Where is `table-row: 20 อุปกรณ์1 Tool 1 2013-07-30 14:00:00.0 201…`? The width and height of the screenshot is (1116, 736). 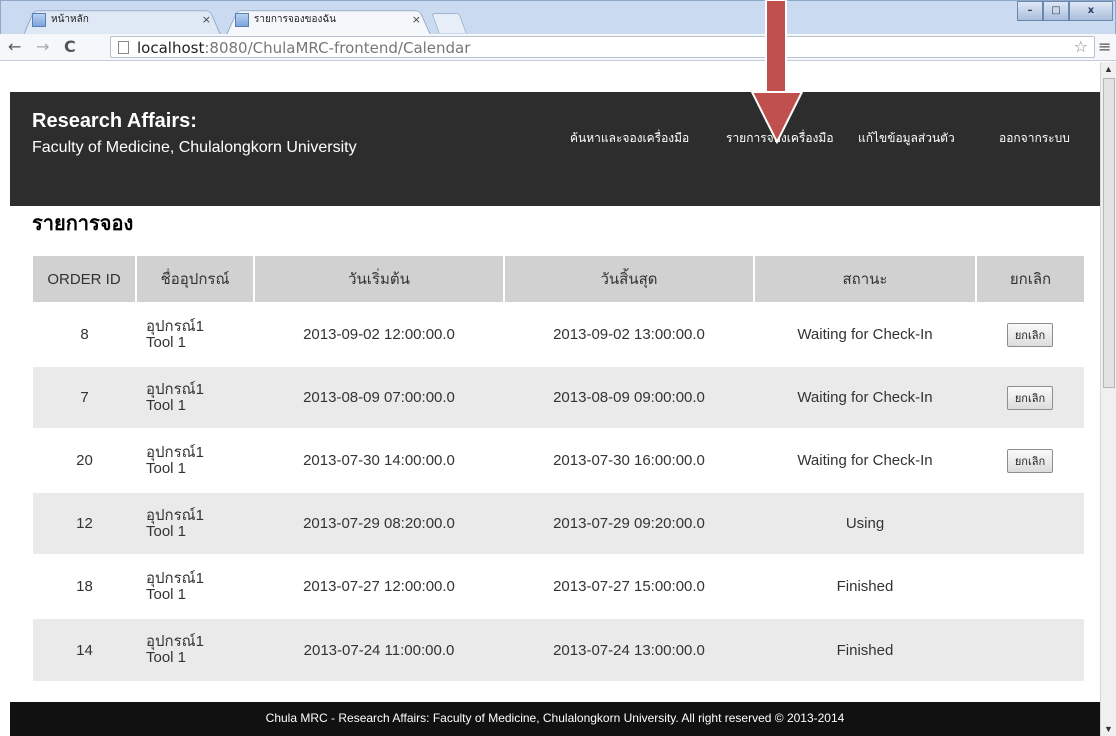
table-row: 20 อุปกรณ์1 Tool 1 2013-07-30 14:00:00.0 201… is located at coordinates (558, 460).